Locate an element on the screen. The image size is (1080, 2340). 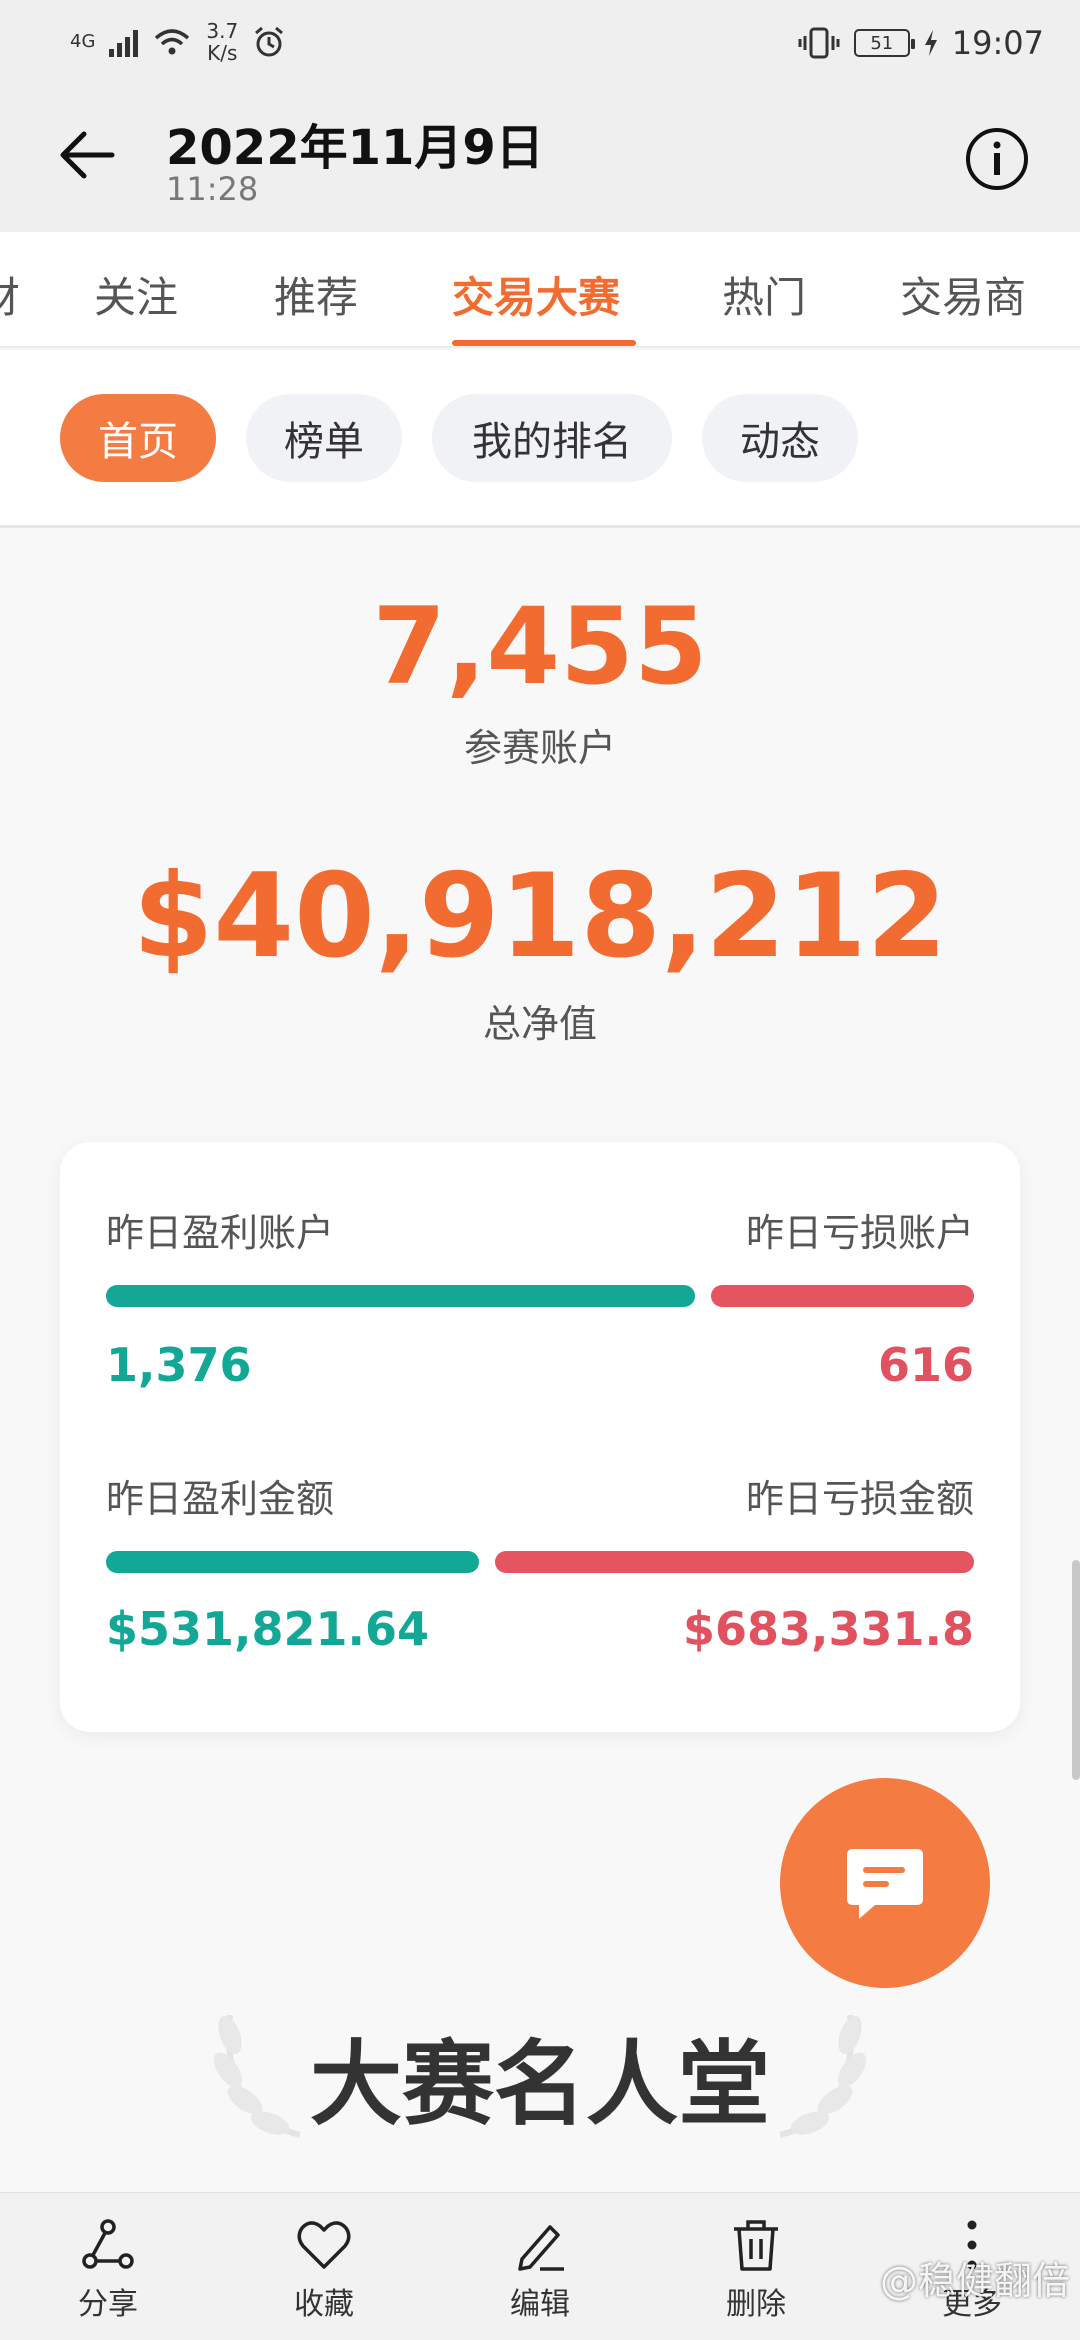
status-left: 4G 3.7 K/s is located at coordinates (178, 42).